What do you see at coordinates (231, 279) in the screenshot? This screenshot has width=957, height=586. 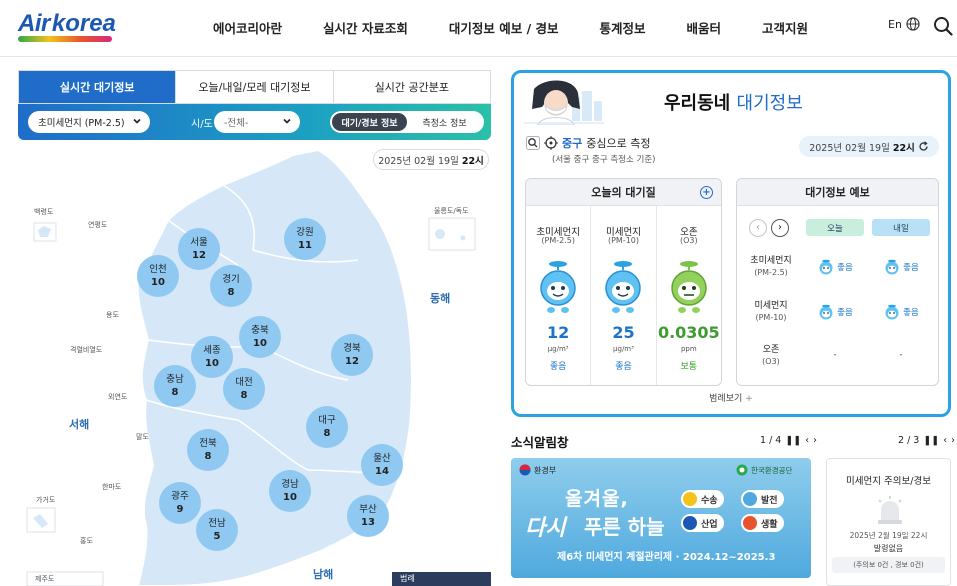 I see `region-name: 경기` at bounding box center [231, 279].